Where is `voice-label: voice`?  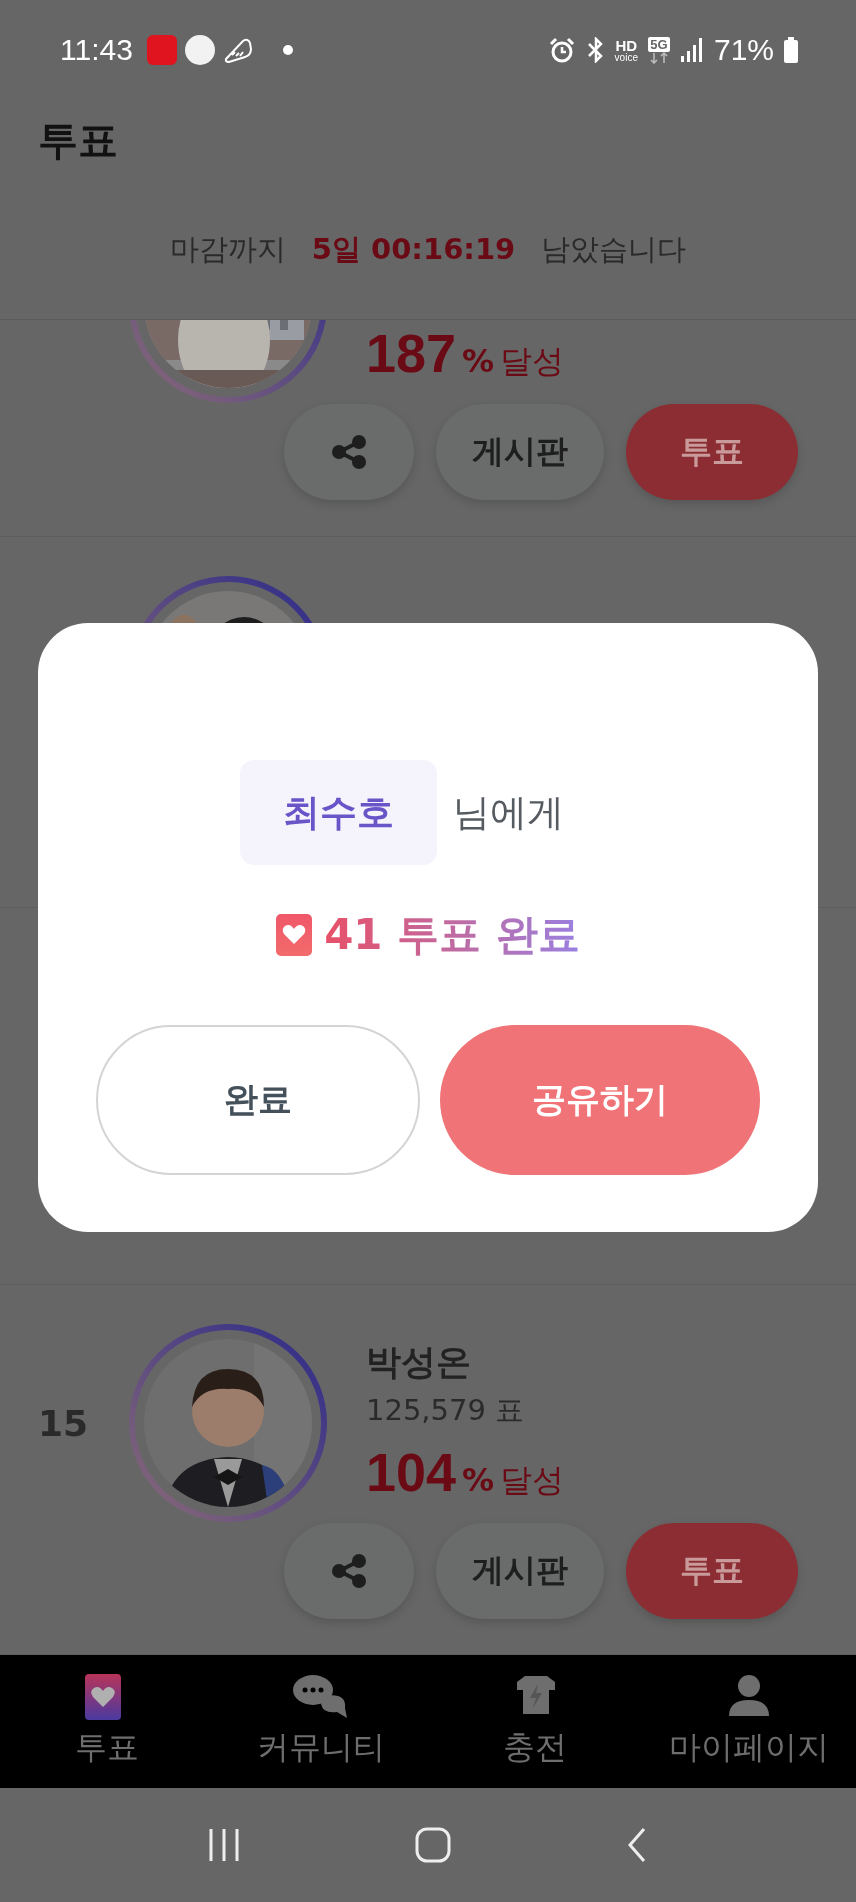
voice-label: voice is located at coordinates (626, 57).